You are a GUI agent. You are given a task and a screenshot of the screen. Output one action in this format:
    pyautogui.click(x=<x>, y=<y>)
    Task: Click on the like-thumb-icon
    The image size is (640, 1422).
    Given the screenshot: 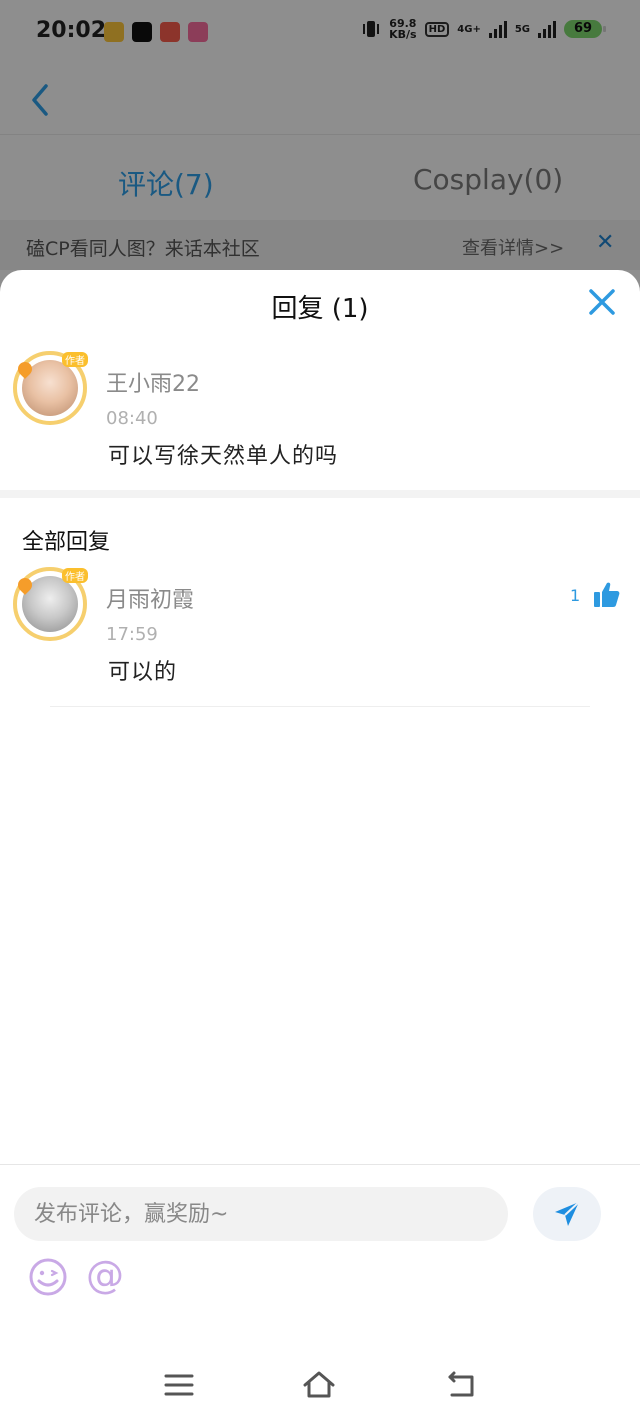 What is the action you would take?
    pyautogui.click(x=607, y=594)
    